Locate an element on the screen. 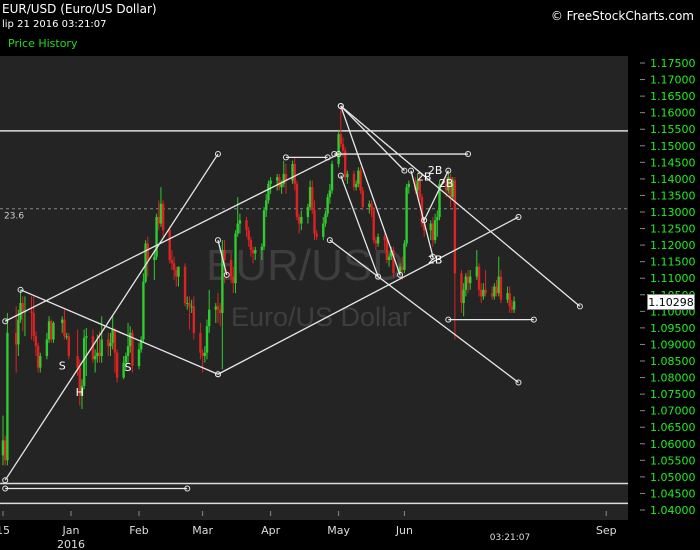 This screenshot has width=700, height=550. y-tick-label: 1.12500 is located at coordinates (673, 229).